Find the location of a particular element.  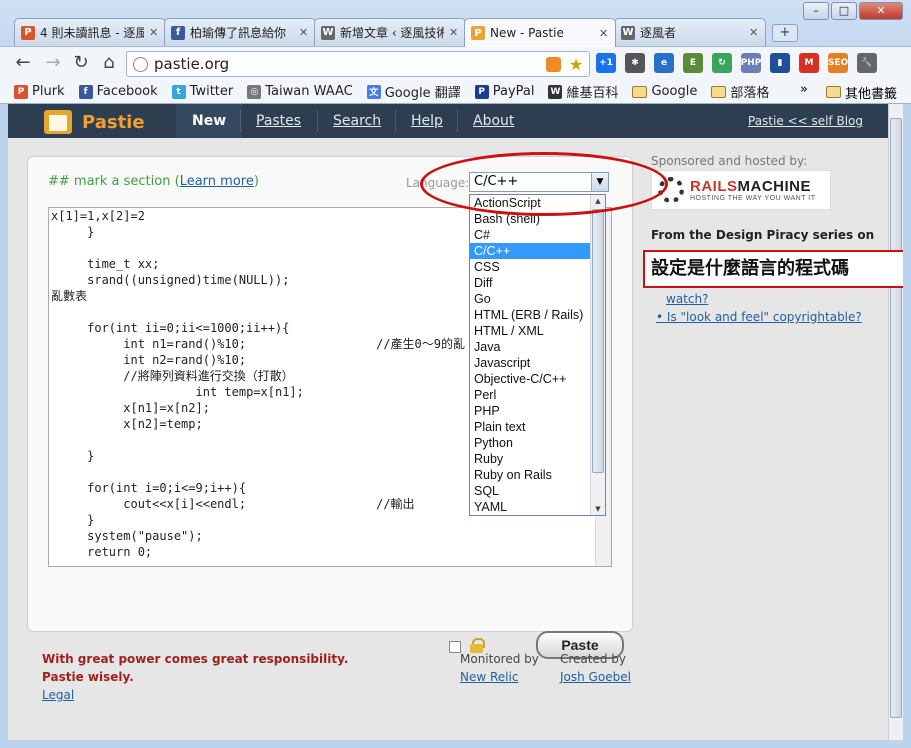

browser-tab: W 逐風者 ✕ is located at coordinates (690, 32).